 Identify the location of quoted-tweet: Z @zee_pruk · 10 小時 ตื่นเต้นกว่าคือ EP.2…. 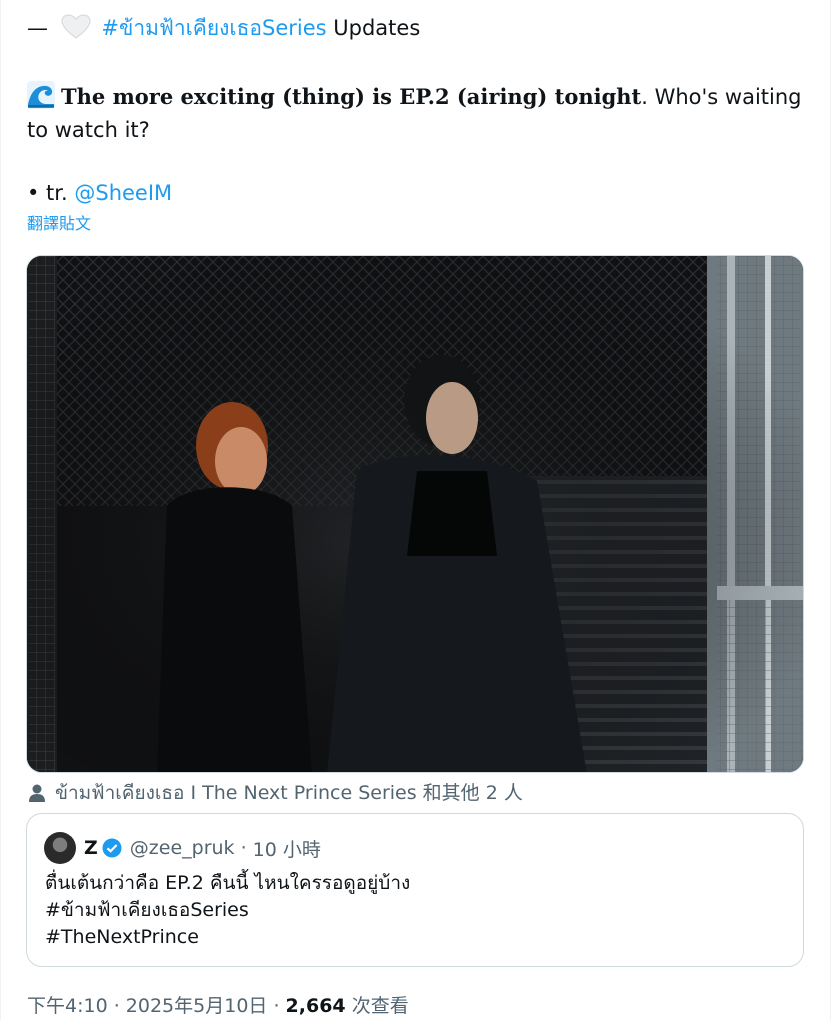
(415, 890).